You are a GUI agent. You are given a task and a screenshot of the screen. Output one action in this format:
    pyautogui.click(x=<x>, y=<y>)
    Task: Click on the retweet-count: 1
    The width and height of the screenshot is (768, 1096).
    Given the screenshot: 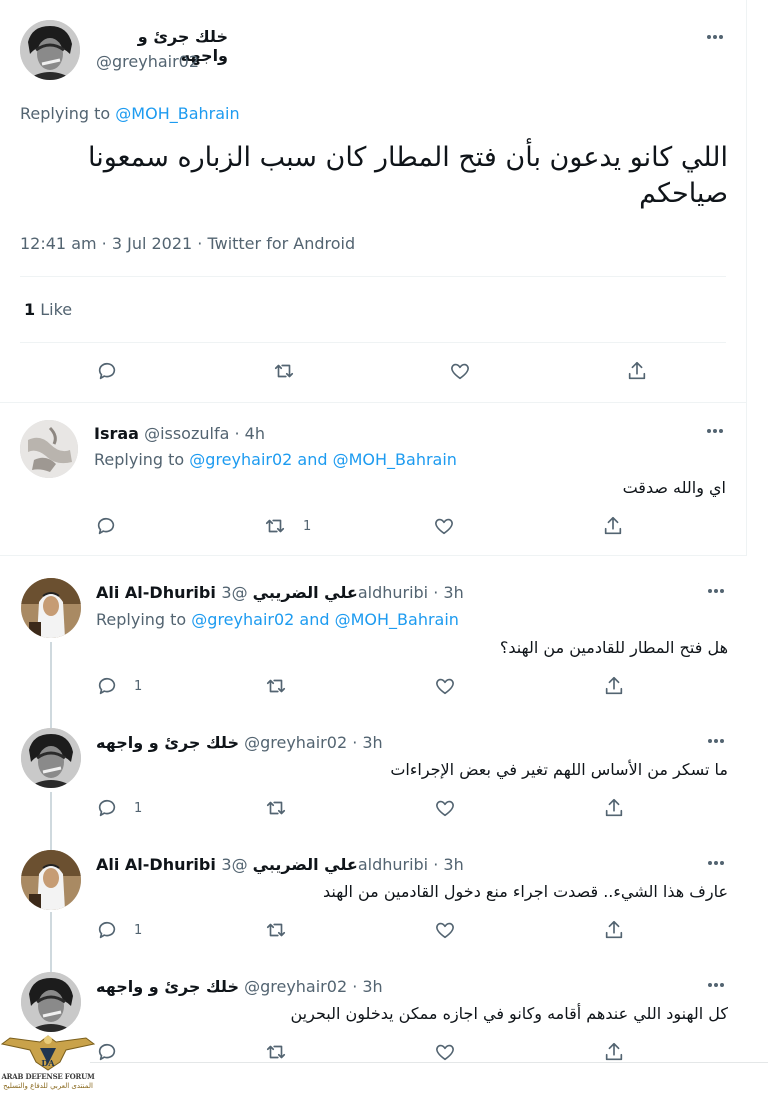 What is the action you would take?
    pyautogui.click(x=307, y=526)
    